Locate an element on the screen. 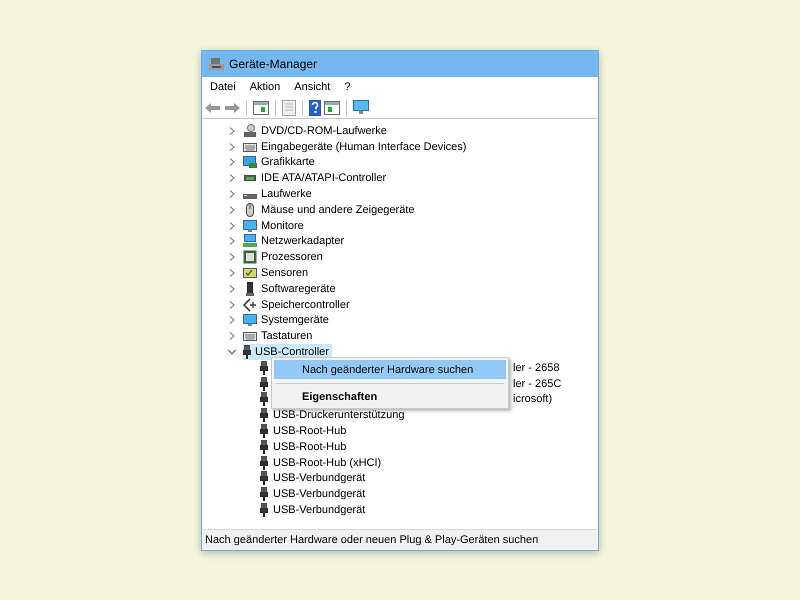  status-text: Nach geänderter Hardware oder neuen Plug & Play-Geräten suchen is located at coordinates (371, 540).